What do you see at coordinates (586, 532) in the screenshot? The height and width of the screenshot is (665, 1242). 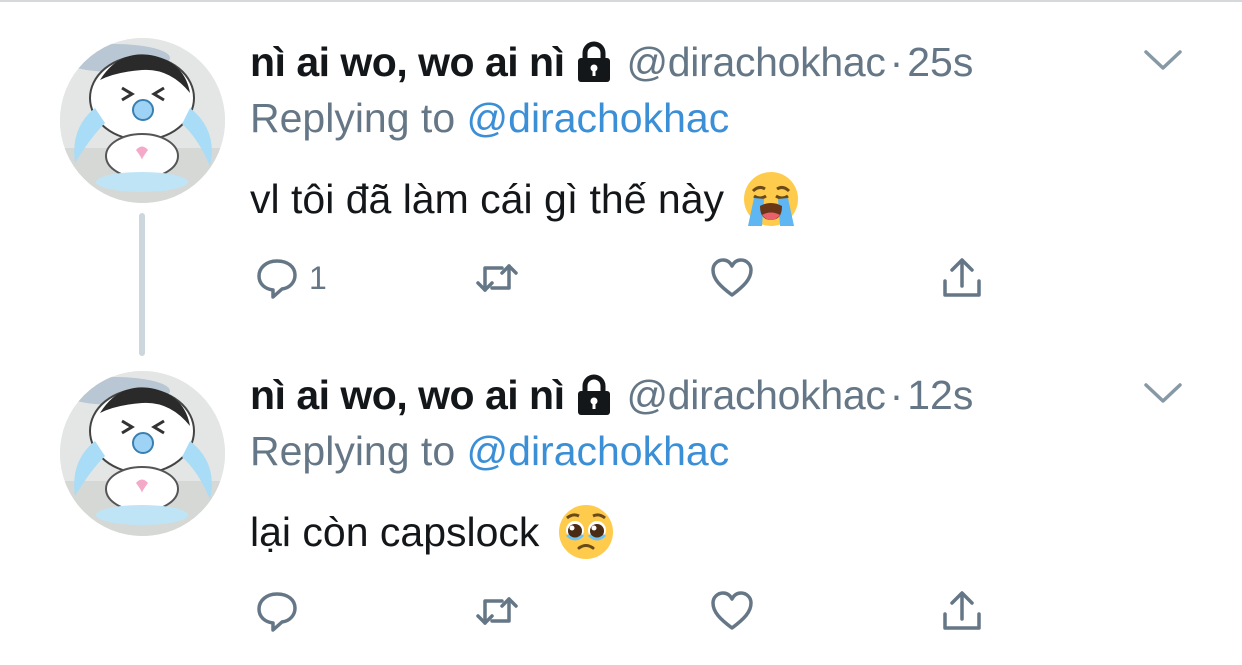 I see `pleading-face-icon` at bounding box center [586, 532].